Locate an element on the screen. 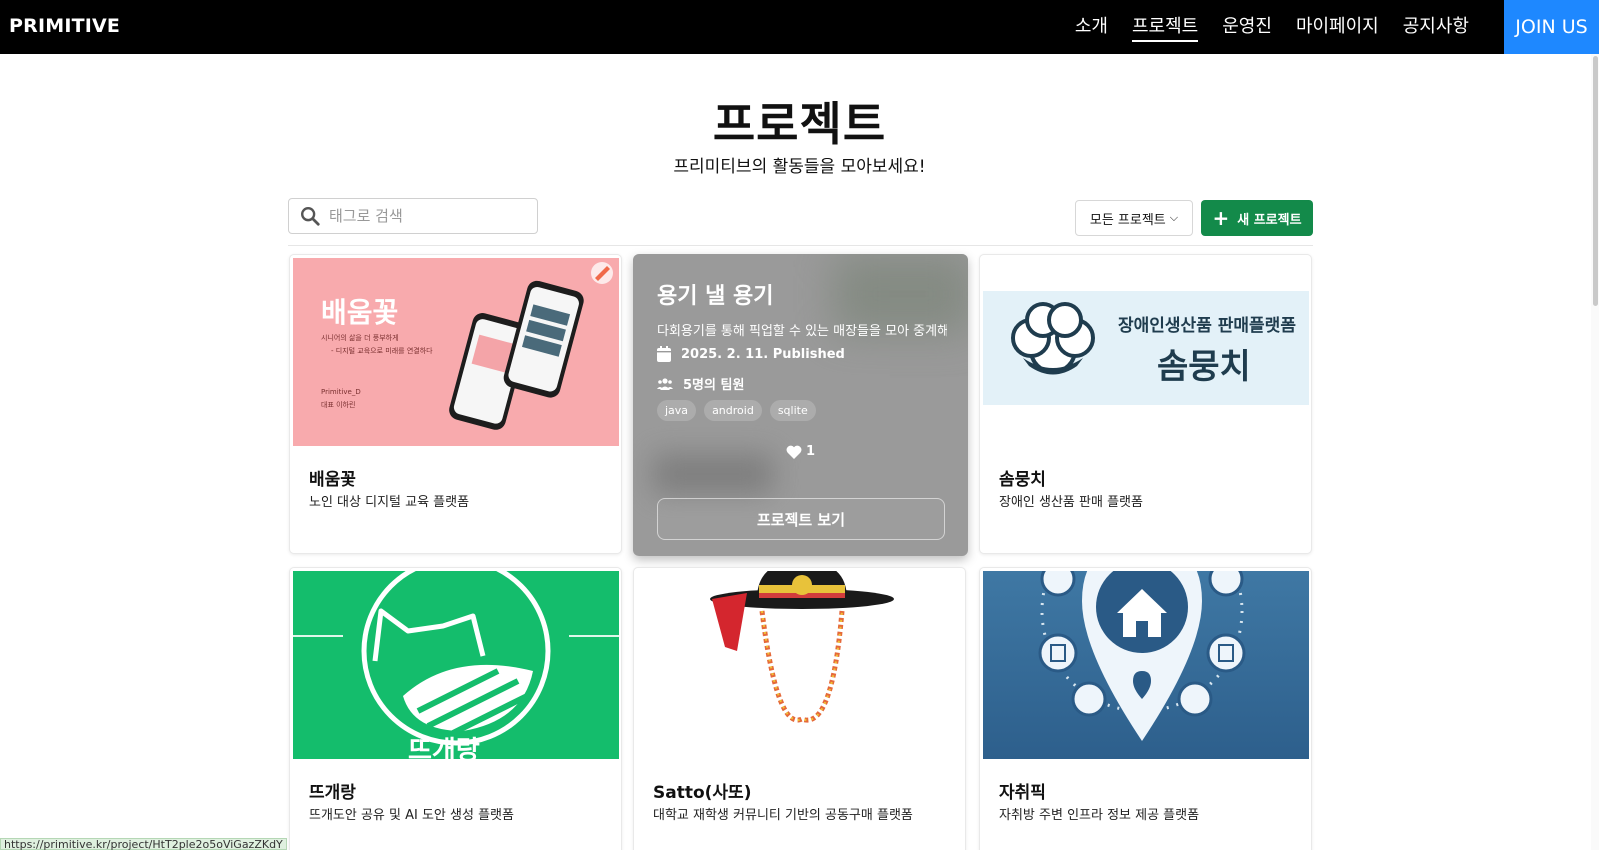 This screenshot has height=850, width=1599. like-count: 1 is located at coordinates (800, 451).